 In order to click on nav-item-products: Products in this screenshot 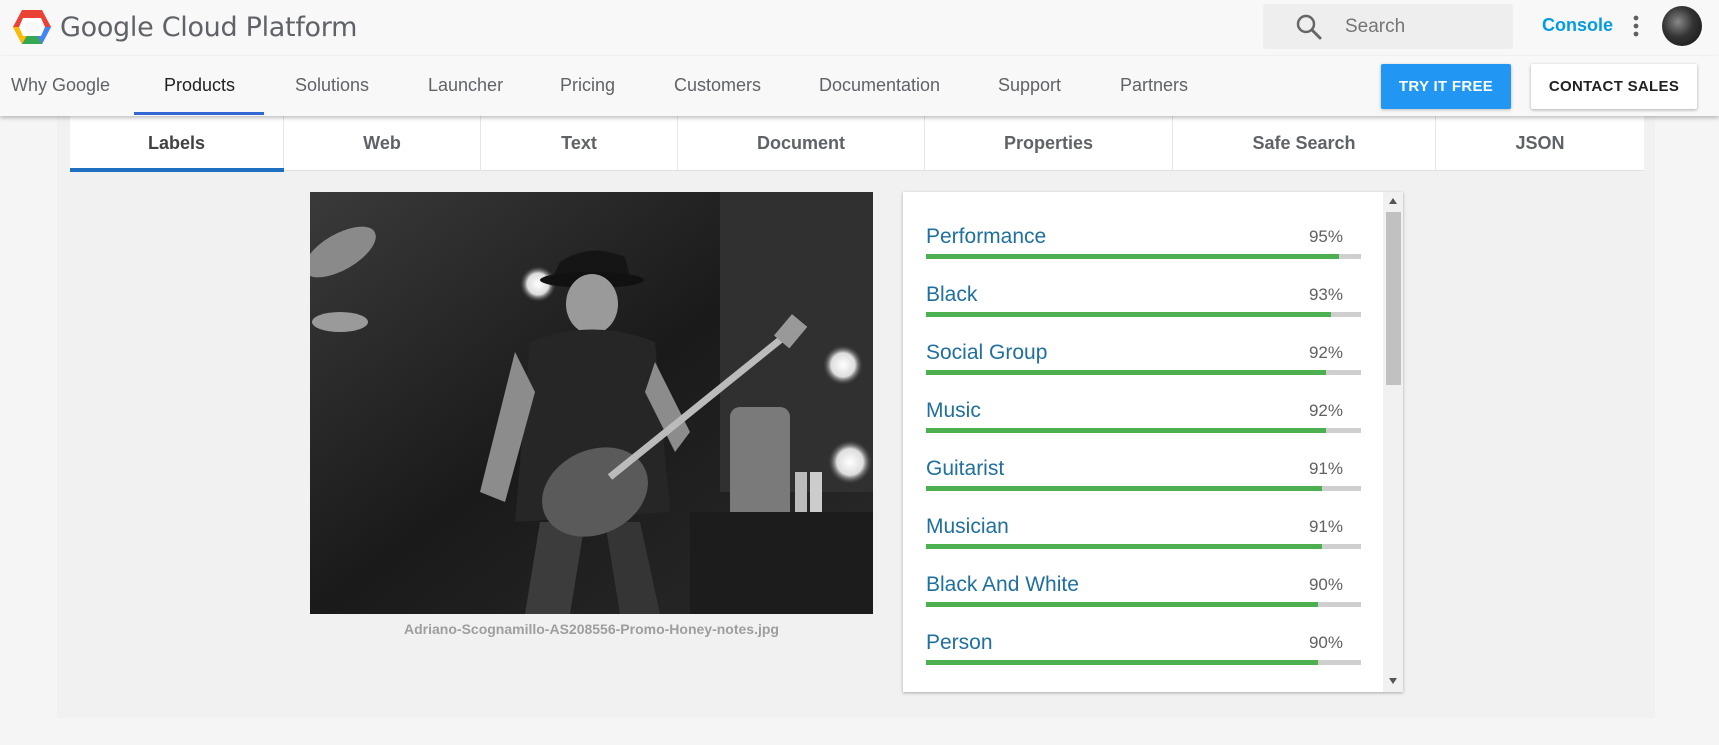, I will do `click(199, 85)`.